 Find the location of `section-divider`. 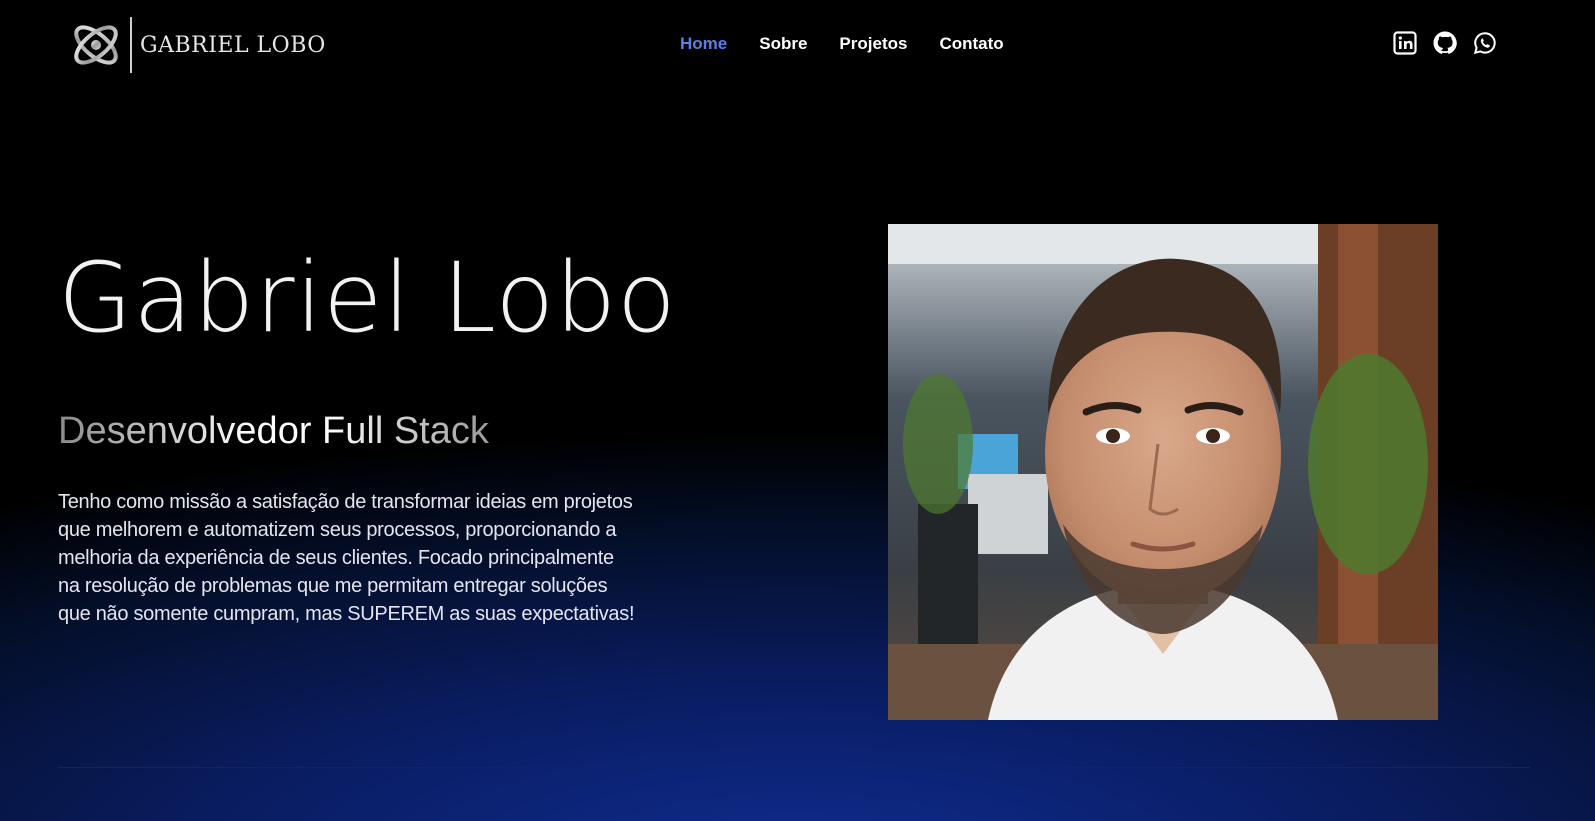

section-divider is located at coordinates (794, 767).